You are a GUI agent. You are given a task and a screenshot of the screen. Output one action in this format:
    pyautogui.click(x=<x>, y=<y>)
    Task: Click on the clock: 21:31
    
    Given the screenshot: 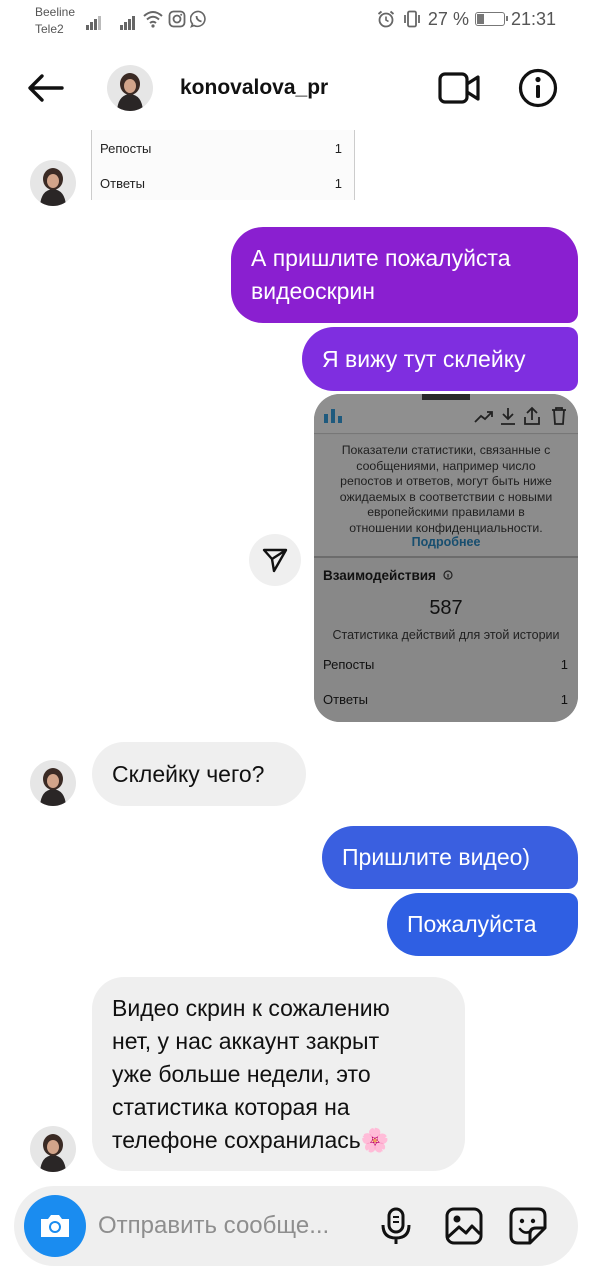 What is the action you would take?
    pyautogui.click(x=533, y=18)
    